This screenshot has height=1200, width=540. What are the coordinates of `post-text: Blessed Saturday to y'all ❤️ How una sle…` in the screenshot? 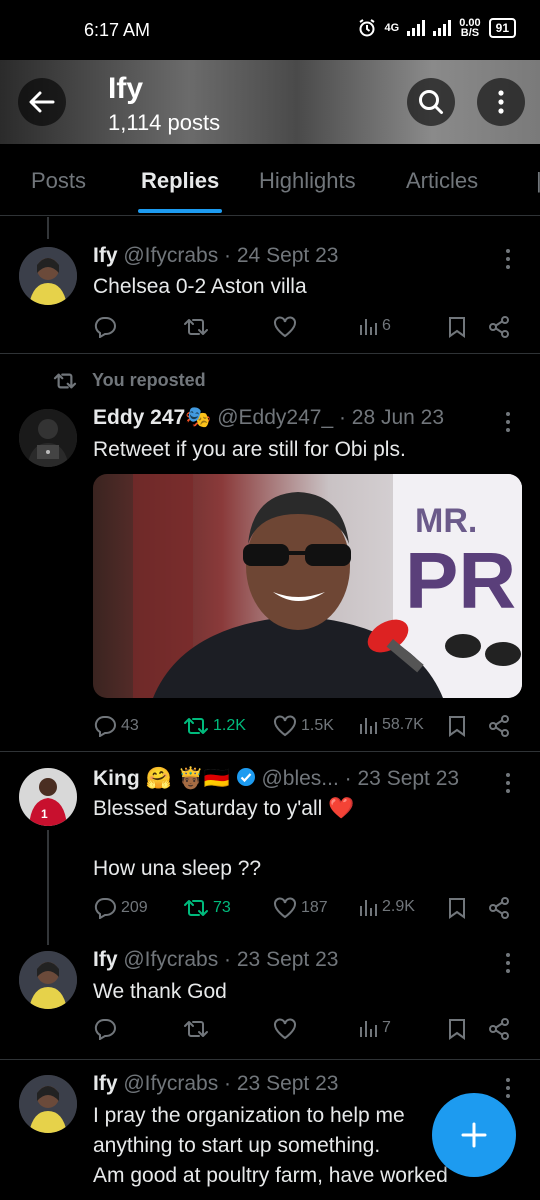 It's located at (224, 838).